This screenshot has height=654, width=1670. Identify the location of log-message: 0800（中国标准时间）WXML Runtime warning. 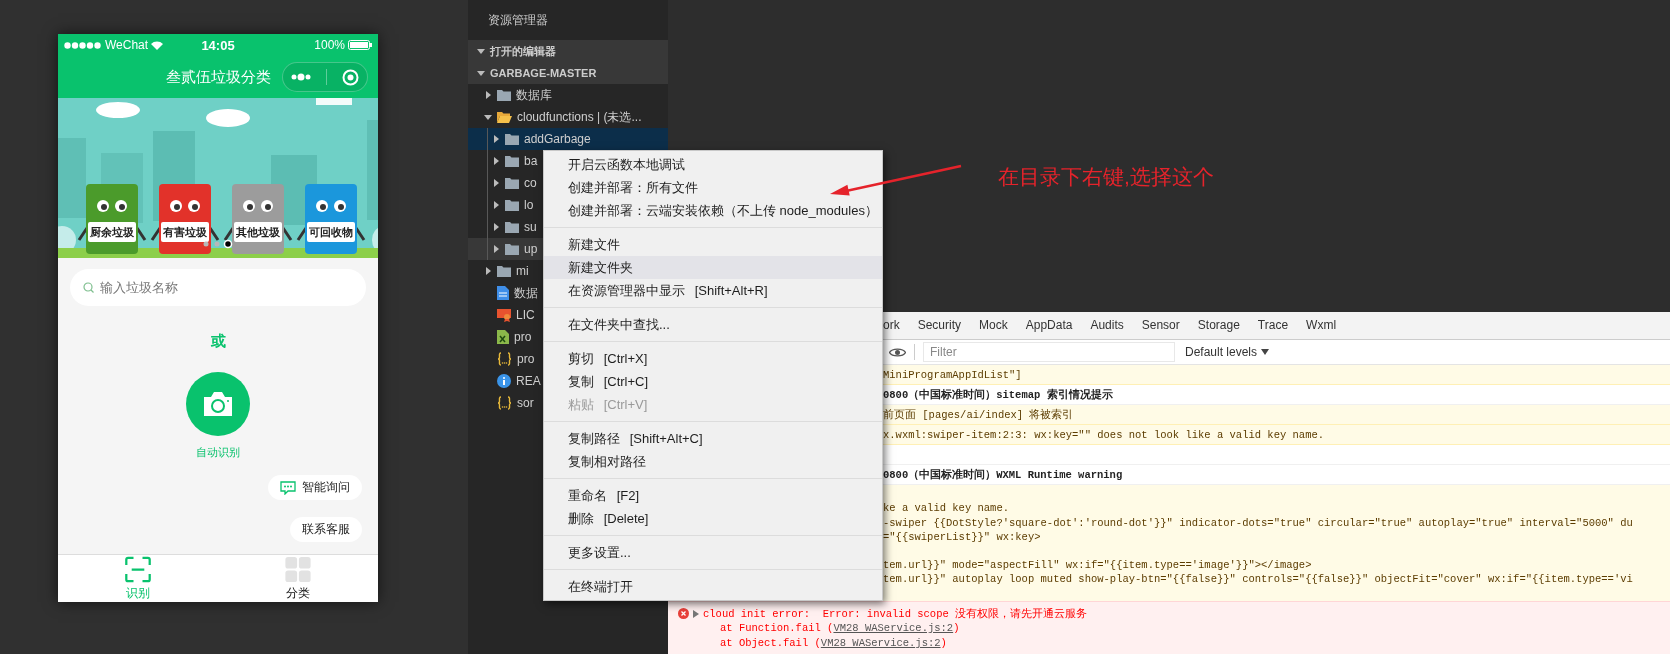
(1003, 474).